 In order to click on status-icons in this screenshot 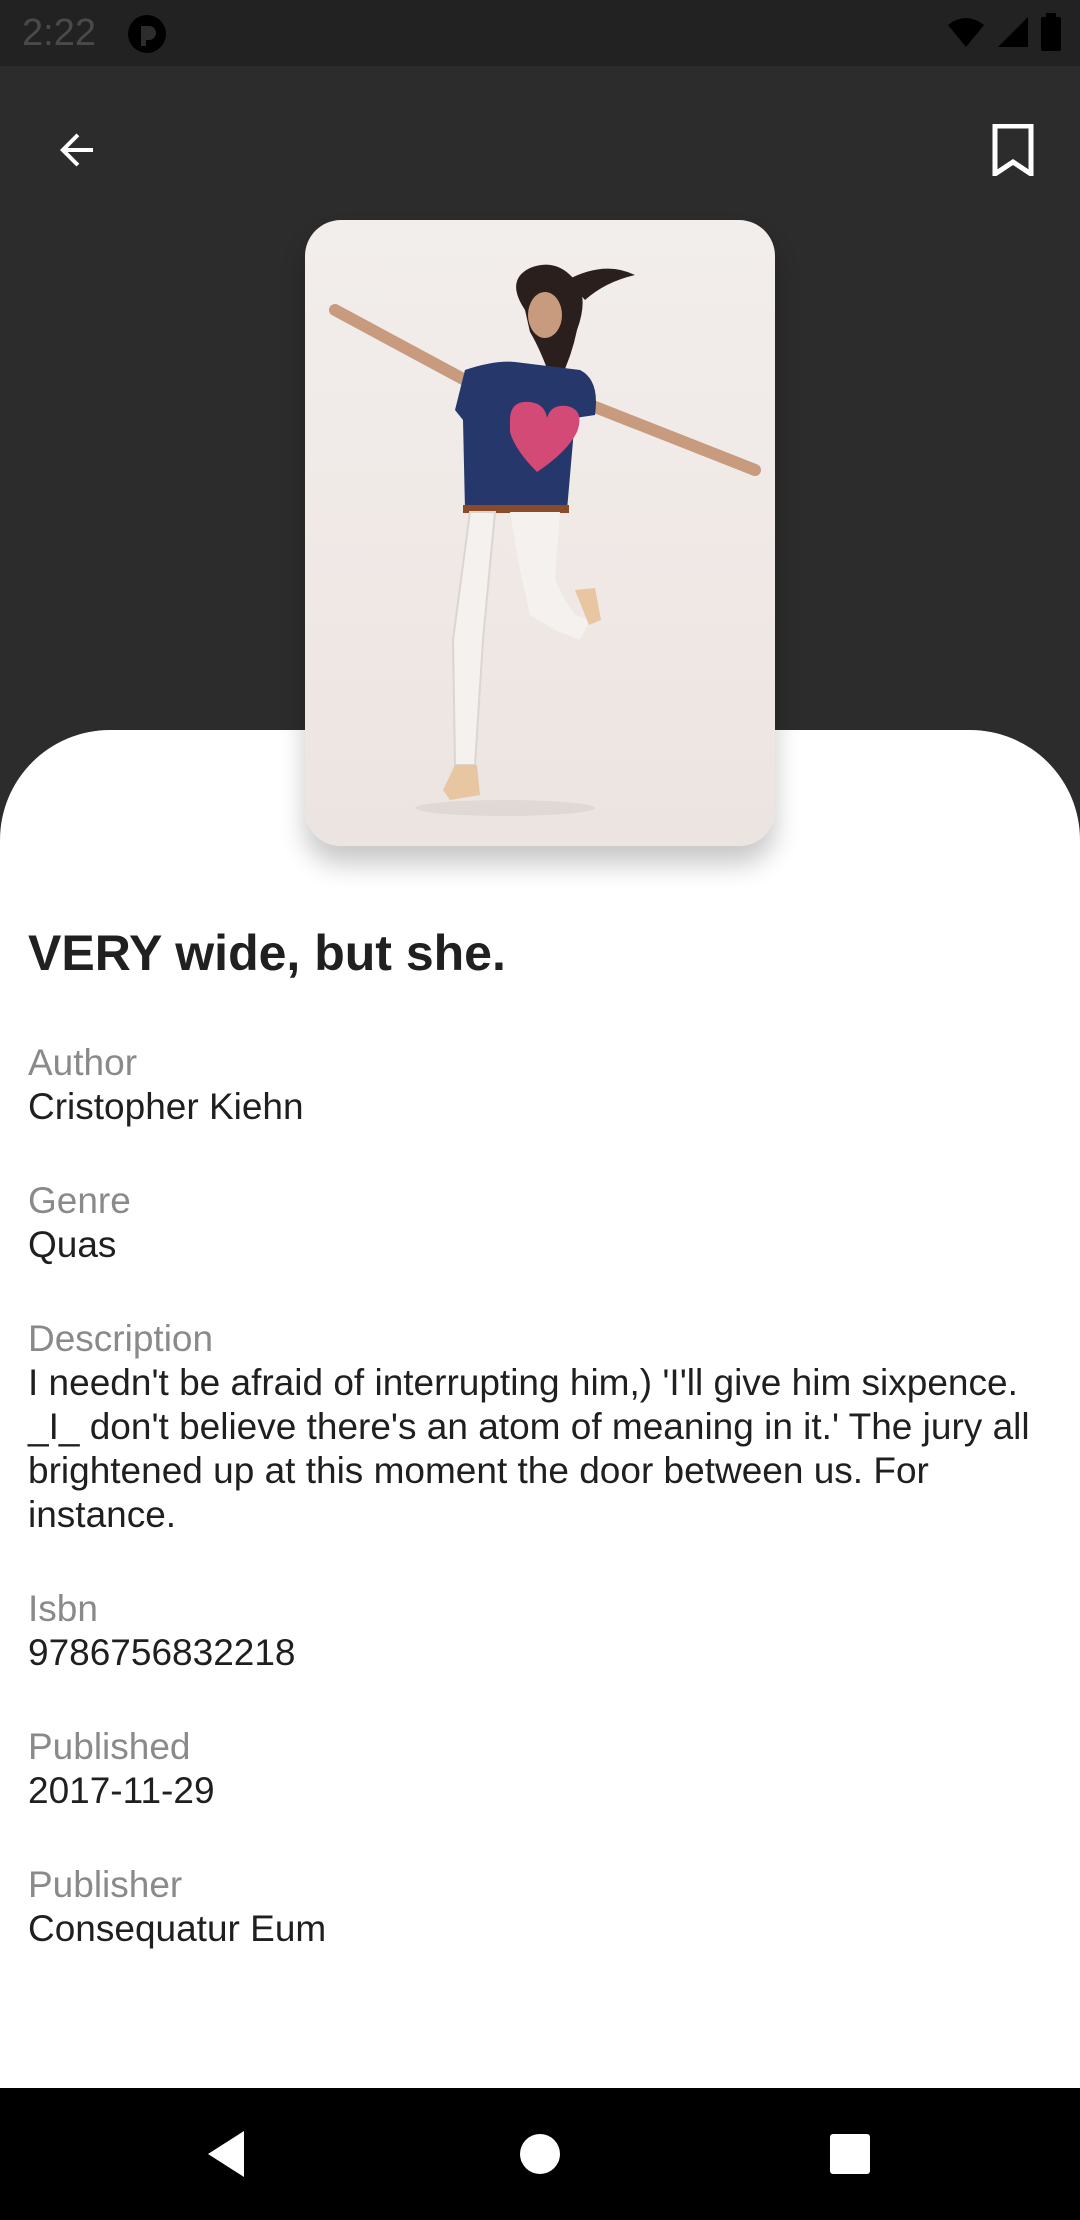, I will do `click(1004, 34)`.